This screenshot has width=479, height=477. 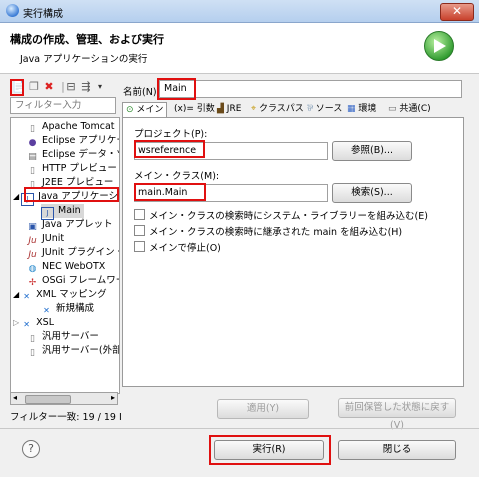 I want to click on include-inherited-main-checkbox: メイン・クラスの検索時に継承された main を組み込む(H), so click(x=268, y=231).